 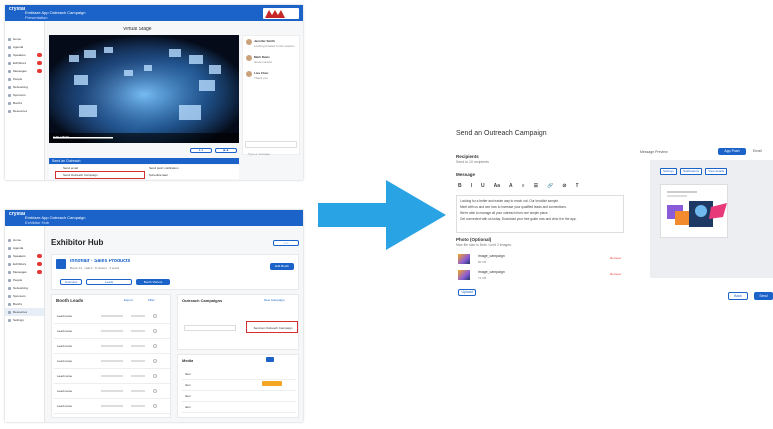 What do you see at coordinates (523, 186) in the screenshot?
I see `toolbar-tool-icon: ≡` at bounding box center [523, 186].